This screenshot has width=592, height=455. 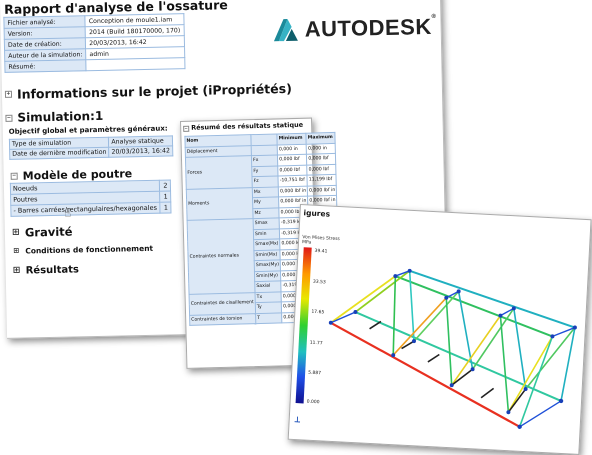 I want to click on section-simulation: − Simulation:1, so click(x=54, y=117).